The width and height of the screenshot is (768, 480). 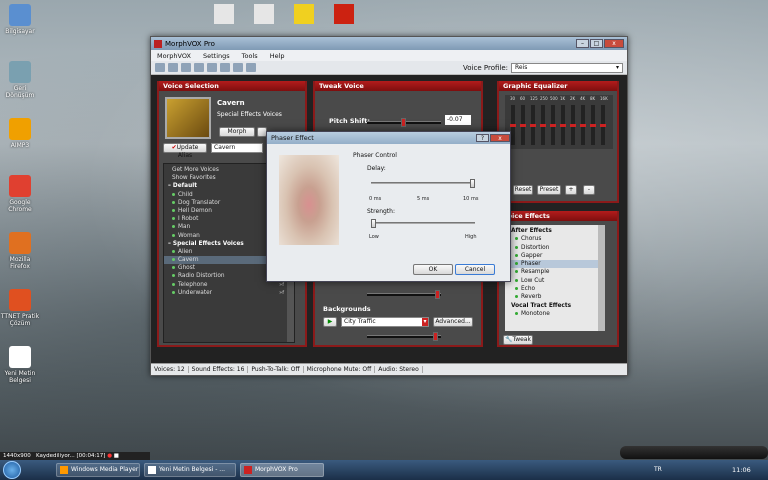 I want to click on add-preset-button: +, so click(x=571, y=190).